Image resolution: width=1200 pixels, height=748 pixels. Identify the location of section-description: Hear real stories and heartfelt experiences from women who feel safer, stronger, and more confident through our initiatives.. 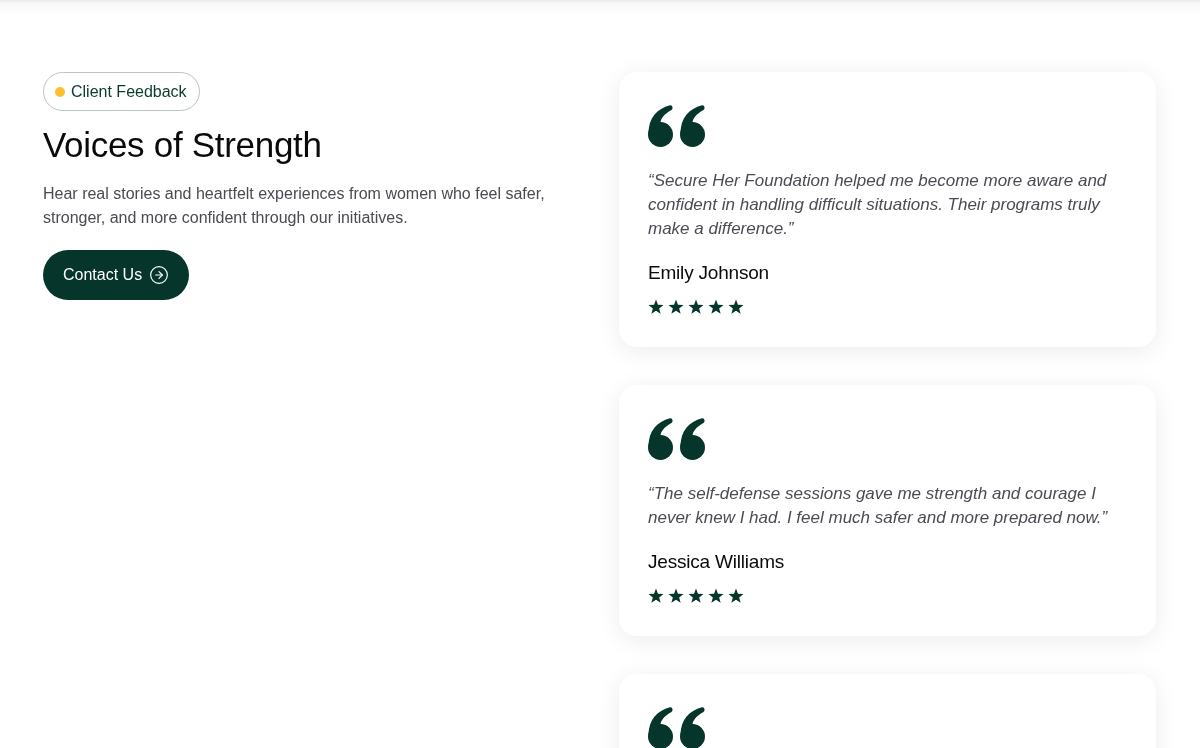
(294, 206).